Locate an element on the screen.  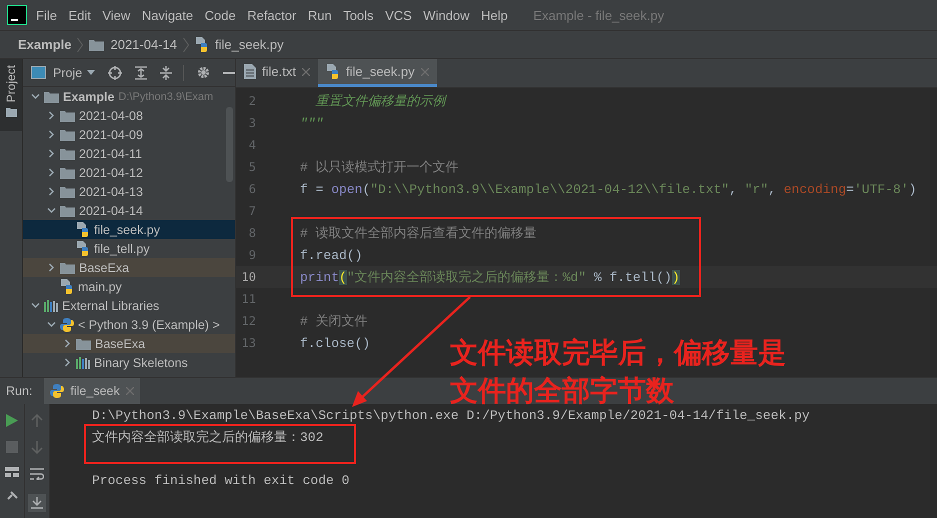
item-label: 2021-04-08 is located at coordinates (111, 115).